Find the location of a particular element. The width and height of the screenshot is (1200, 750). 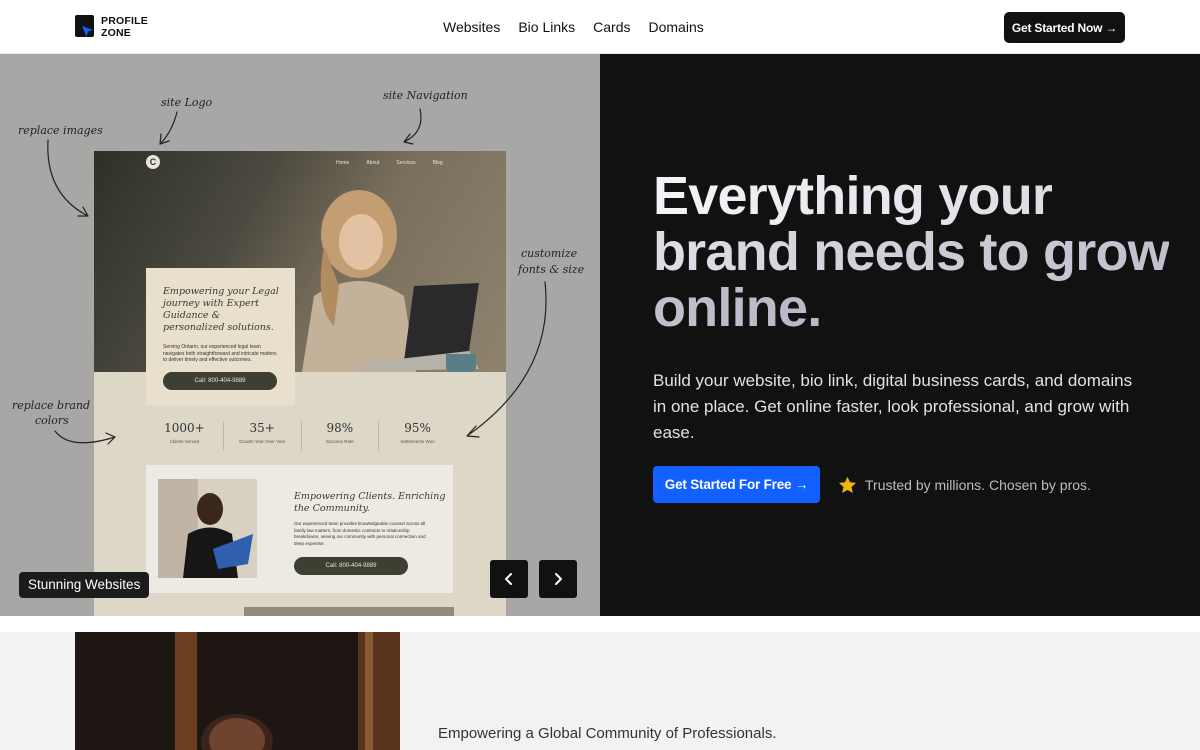

logo-text: PROFILE ZONE is located at coordinates (124, 27).